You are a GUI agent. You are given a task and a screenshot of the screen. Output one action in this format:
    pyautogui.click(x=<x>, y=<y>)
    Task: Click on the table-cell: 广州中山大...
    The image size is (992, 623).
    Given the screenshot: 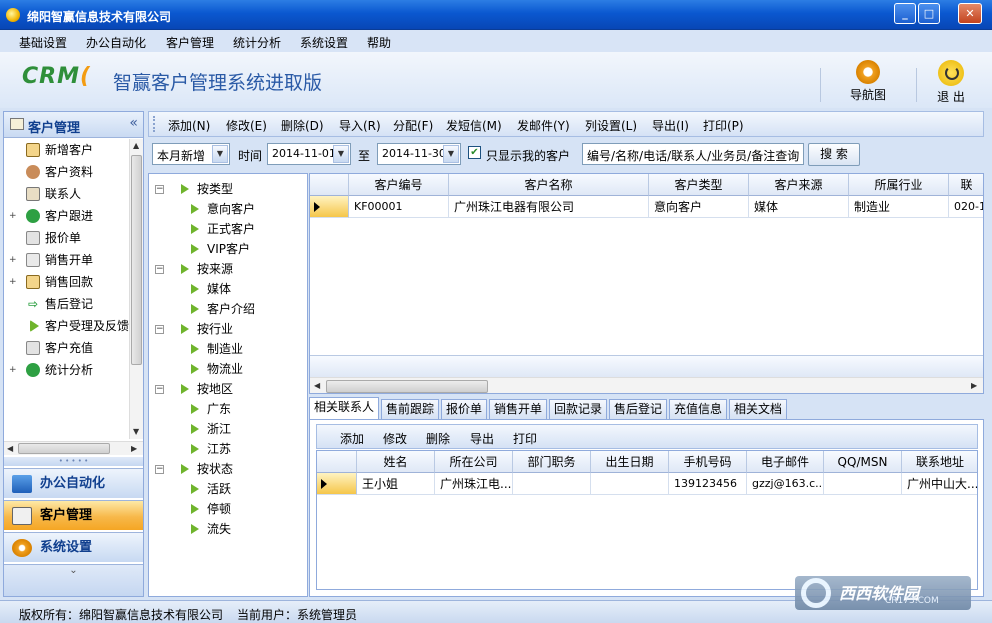 What is the action you would take?
    pyautogui.click(x=939, y=484)
    